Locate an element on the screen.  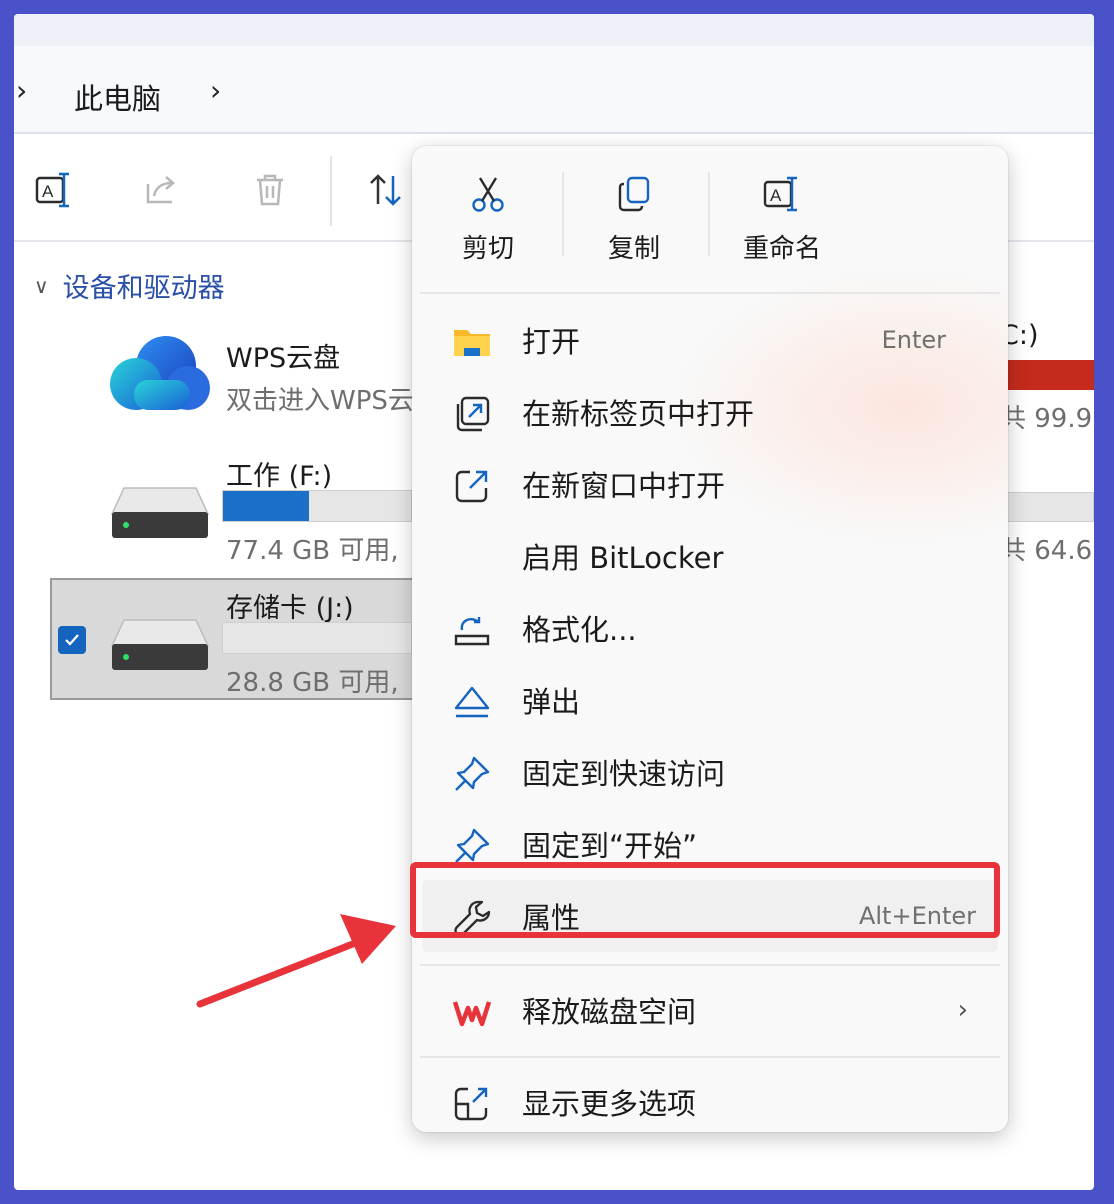
wps-logo-icon is located at coordinates (472, 1014).